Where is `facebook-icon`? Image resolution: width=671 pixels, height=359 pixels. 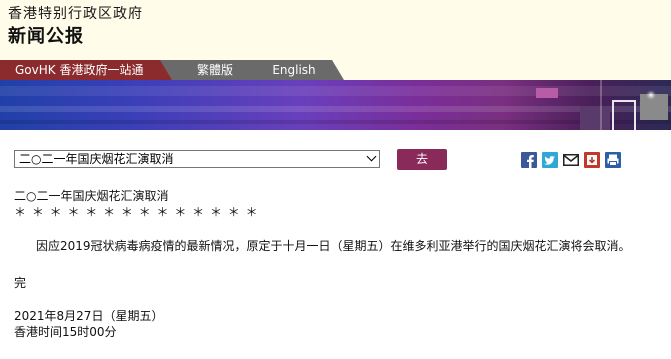 facebook-icon is located at coordinates (529, 160).